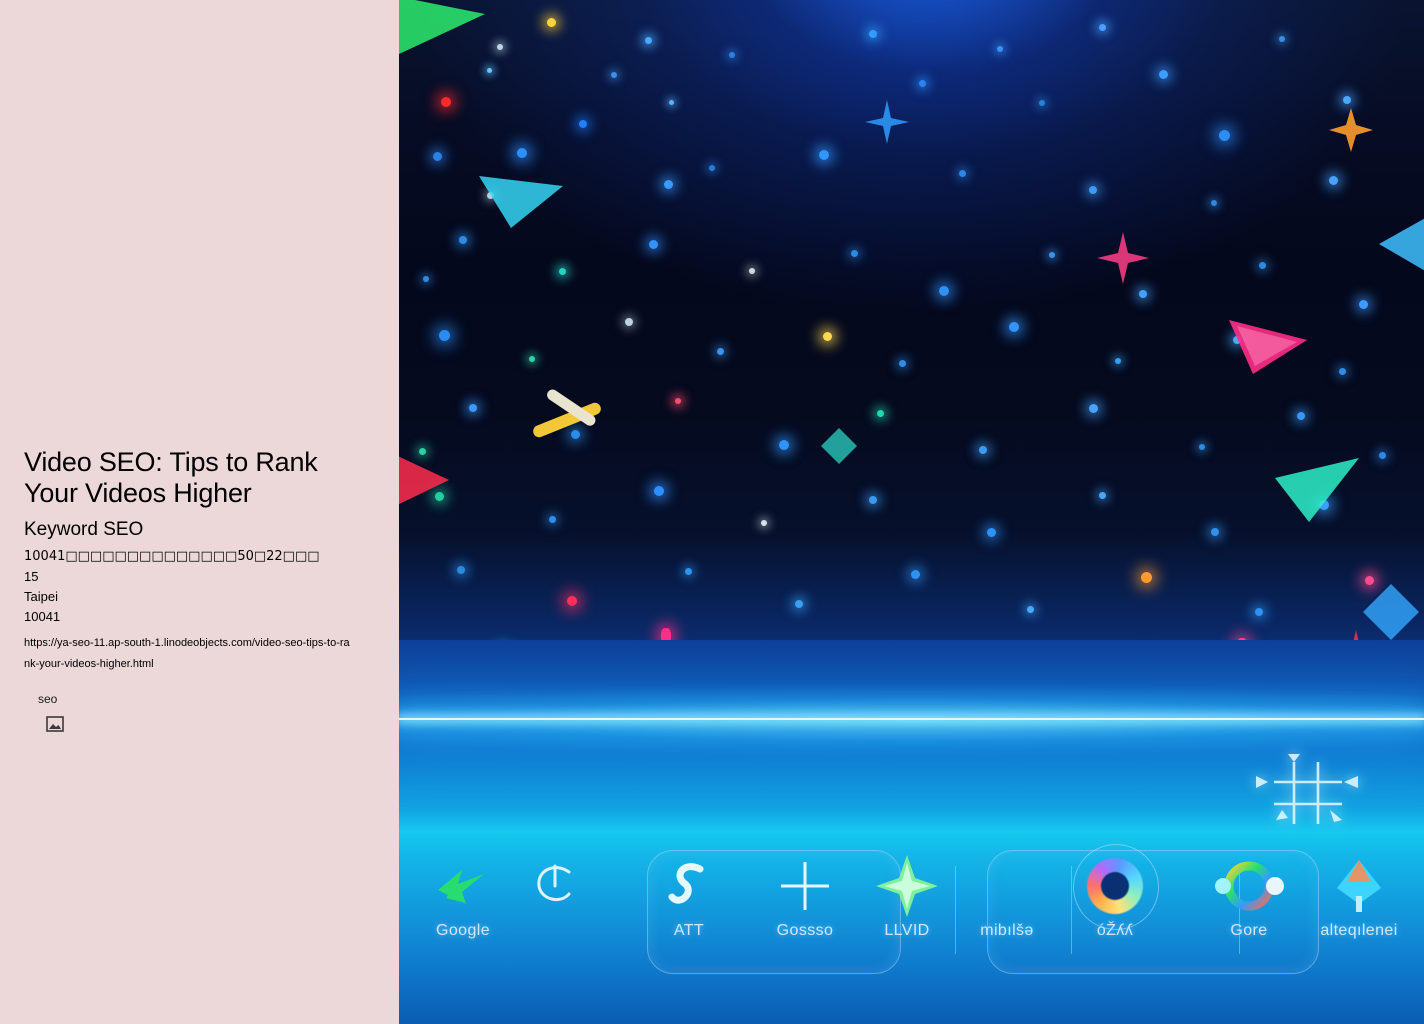  Describe the element at coordinates (84, 529) in the screenshot. I see `keyword-label: Keyword SEO` at that location.